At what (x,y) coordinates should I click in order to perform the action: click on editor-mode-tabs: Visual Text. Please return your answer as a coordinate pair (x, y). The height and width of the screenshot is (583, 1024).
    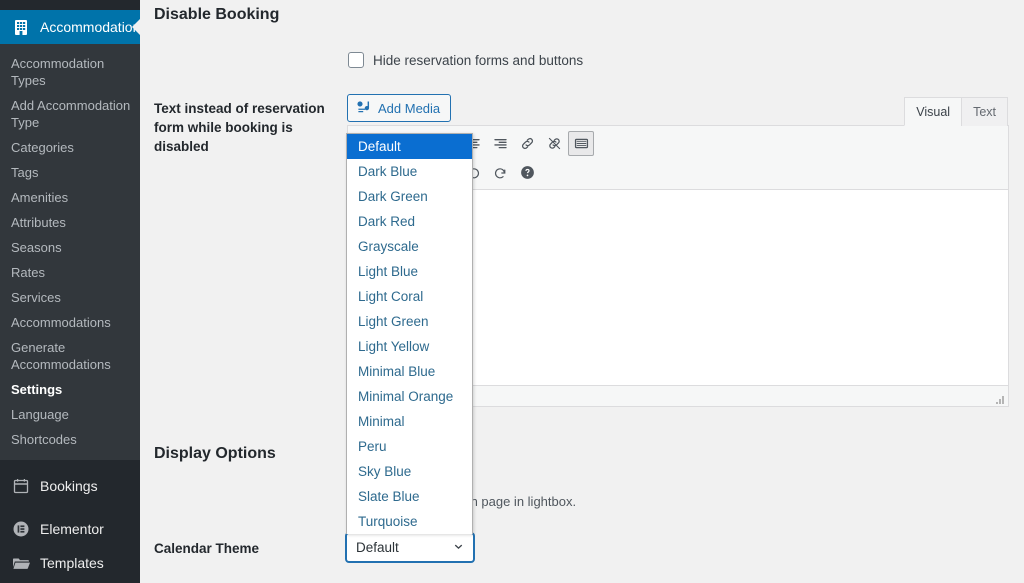
    Looking at the image, I should click on (956, 111).